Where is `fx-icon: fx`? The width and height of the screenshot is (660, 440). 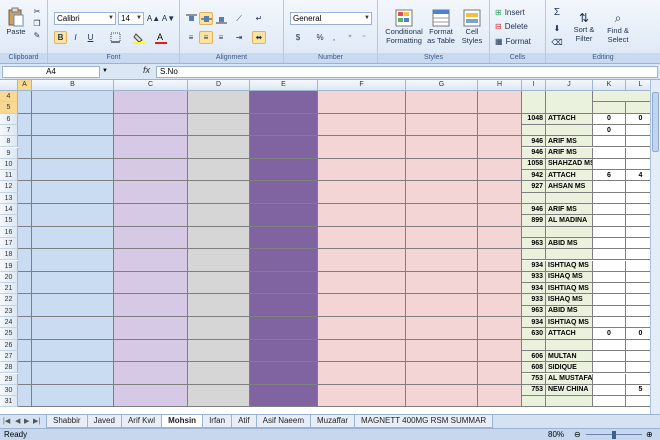 fx-icon: fx is located at coordinates (146, 70).